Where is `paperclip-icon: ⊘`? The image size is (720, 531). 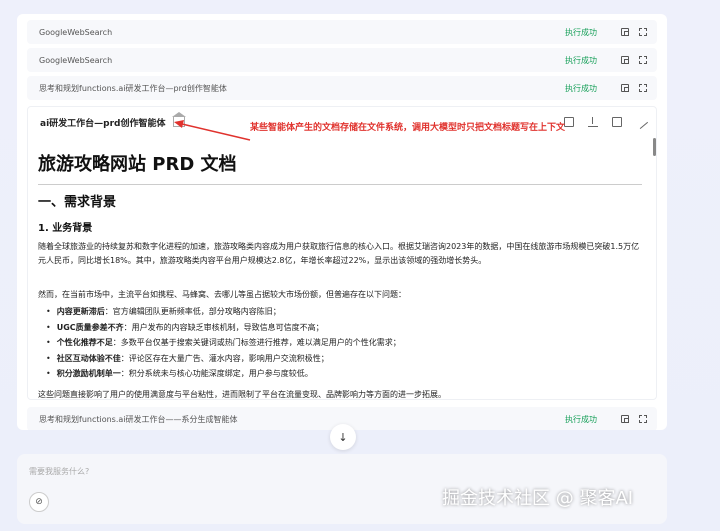 paperclip-icon: ⊘ is located at coordinates (39, 502).